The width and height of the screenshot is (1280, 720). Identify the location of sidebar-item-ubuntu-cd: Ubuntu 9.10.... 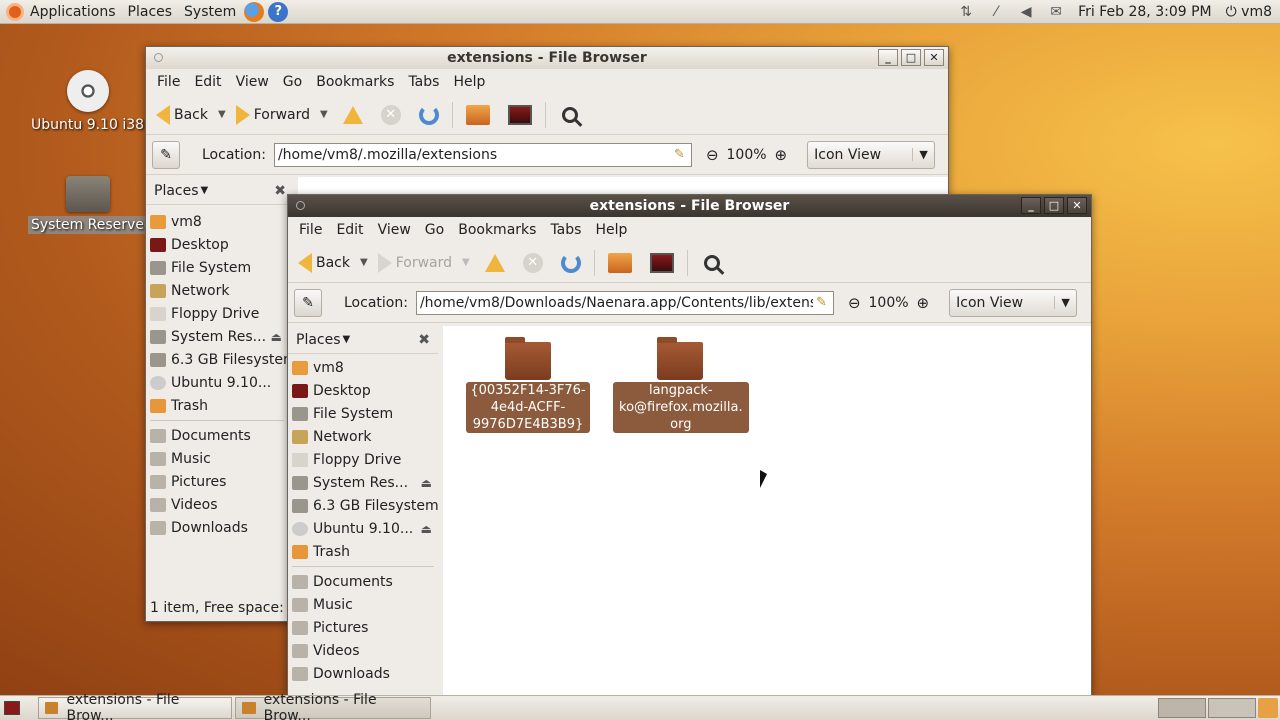
(217, 382).